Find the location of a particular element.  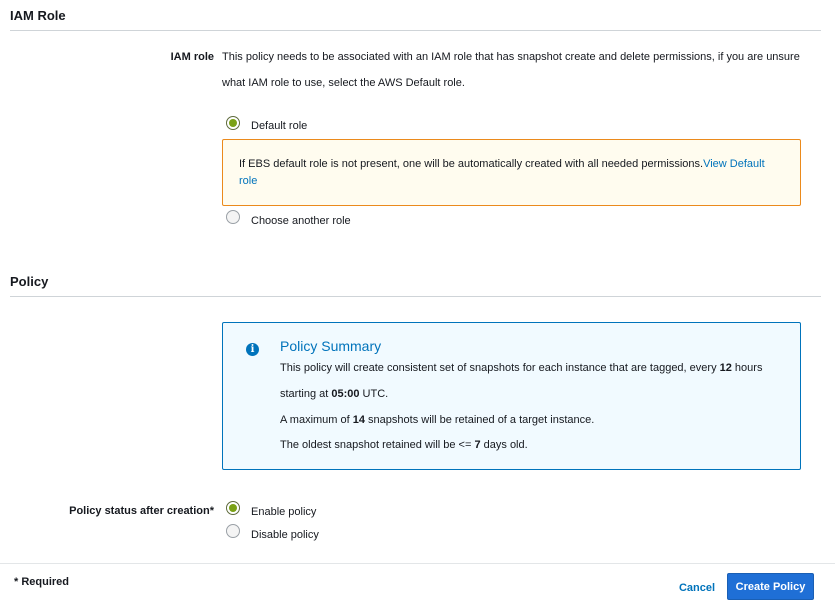

policy-summary-title: Policy Summary is located at coordinates (331, 346).